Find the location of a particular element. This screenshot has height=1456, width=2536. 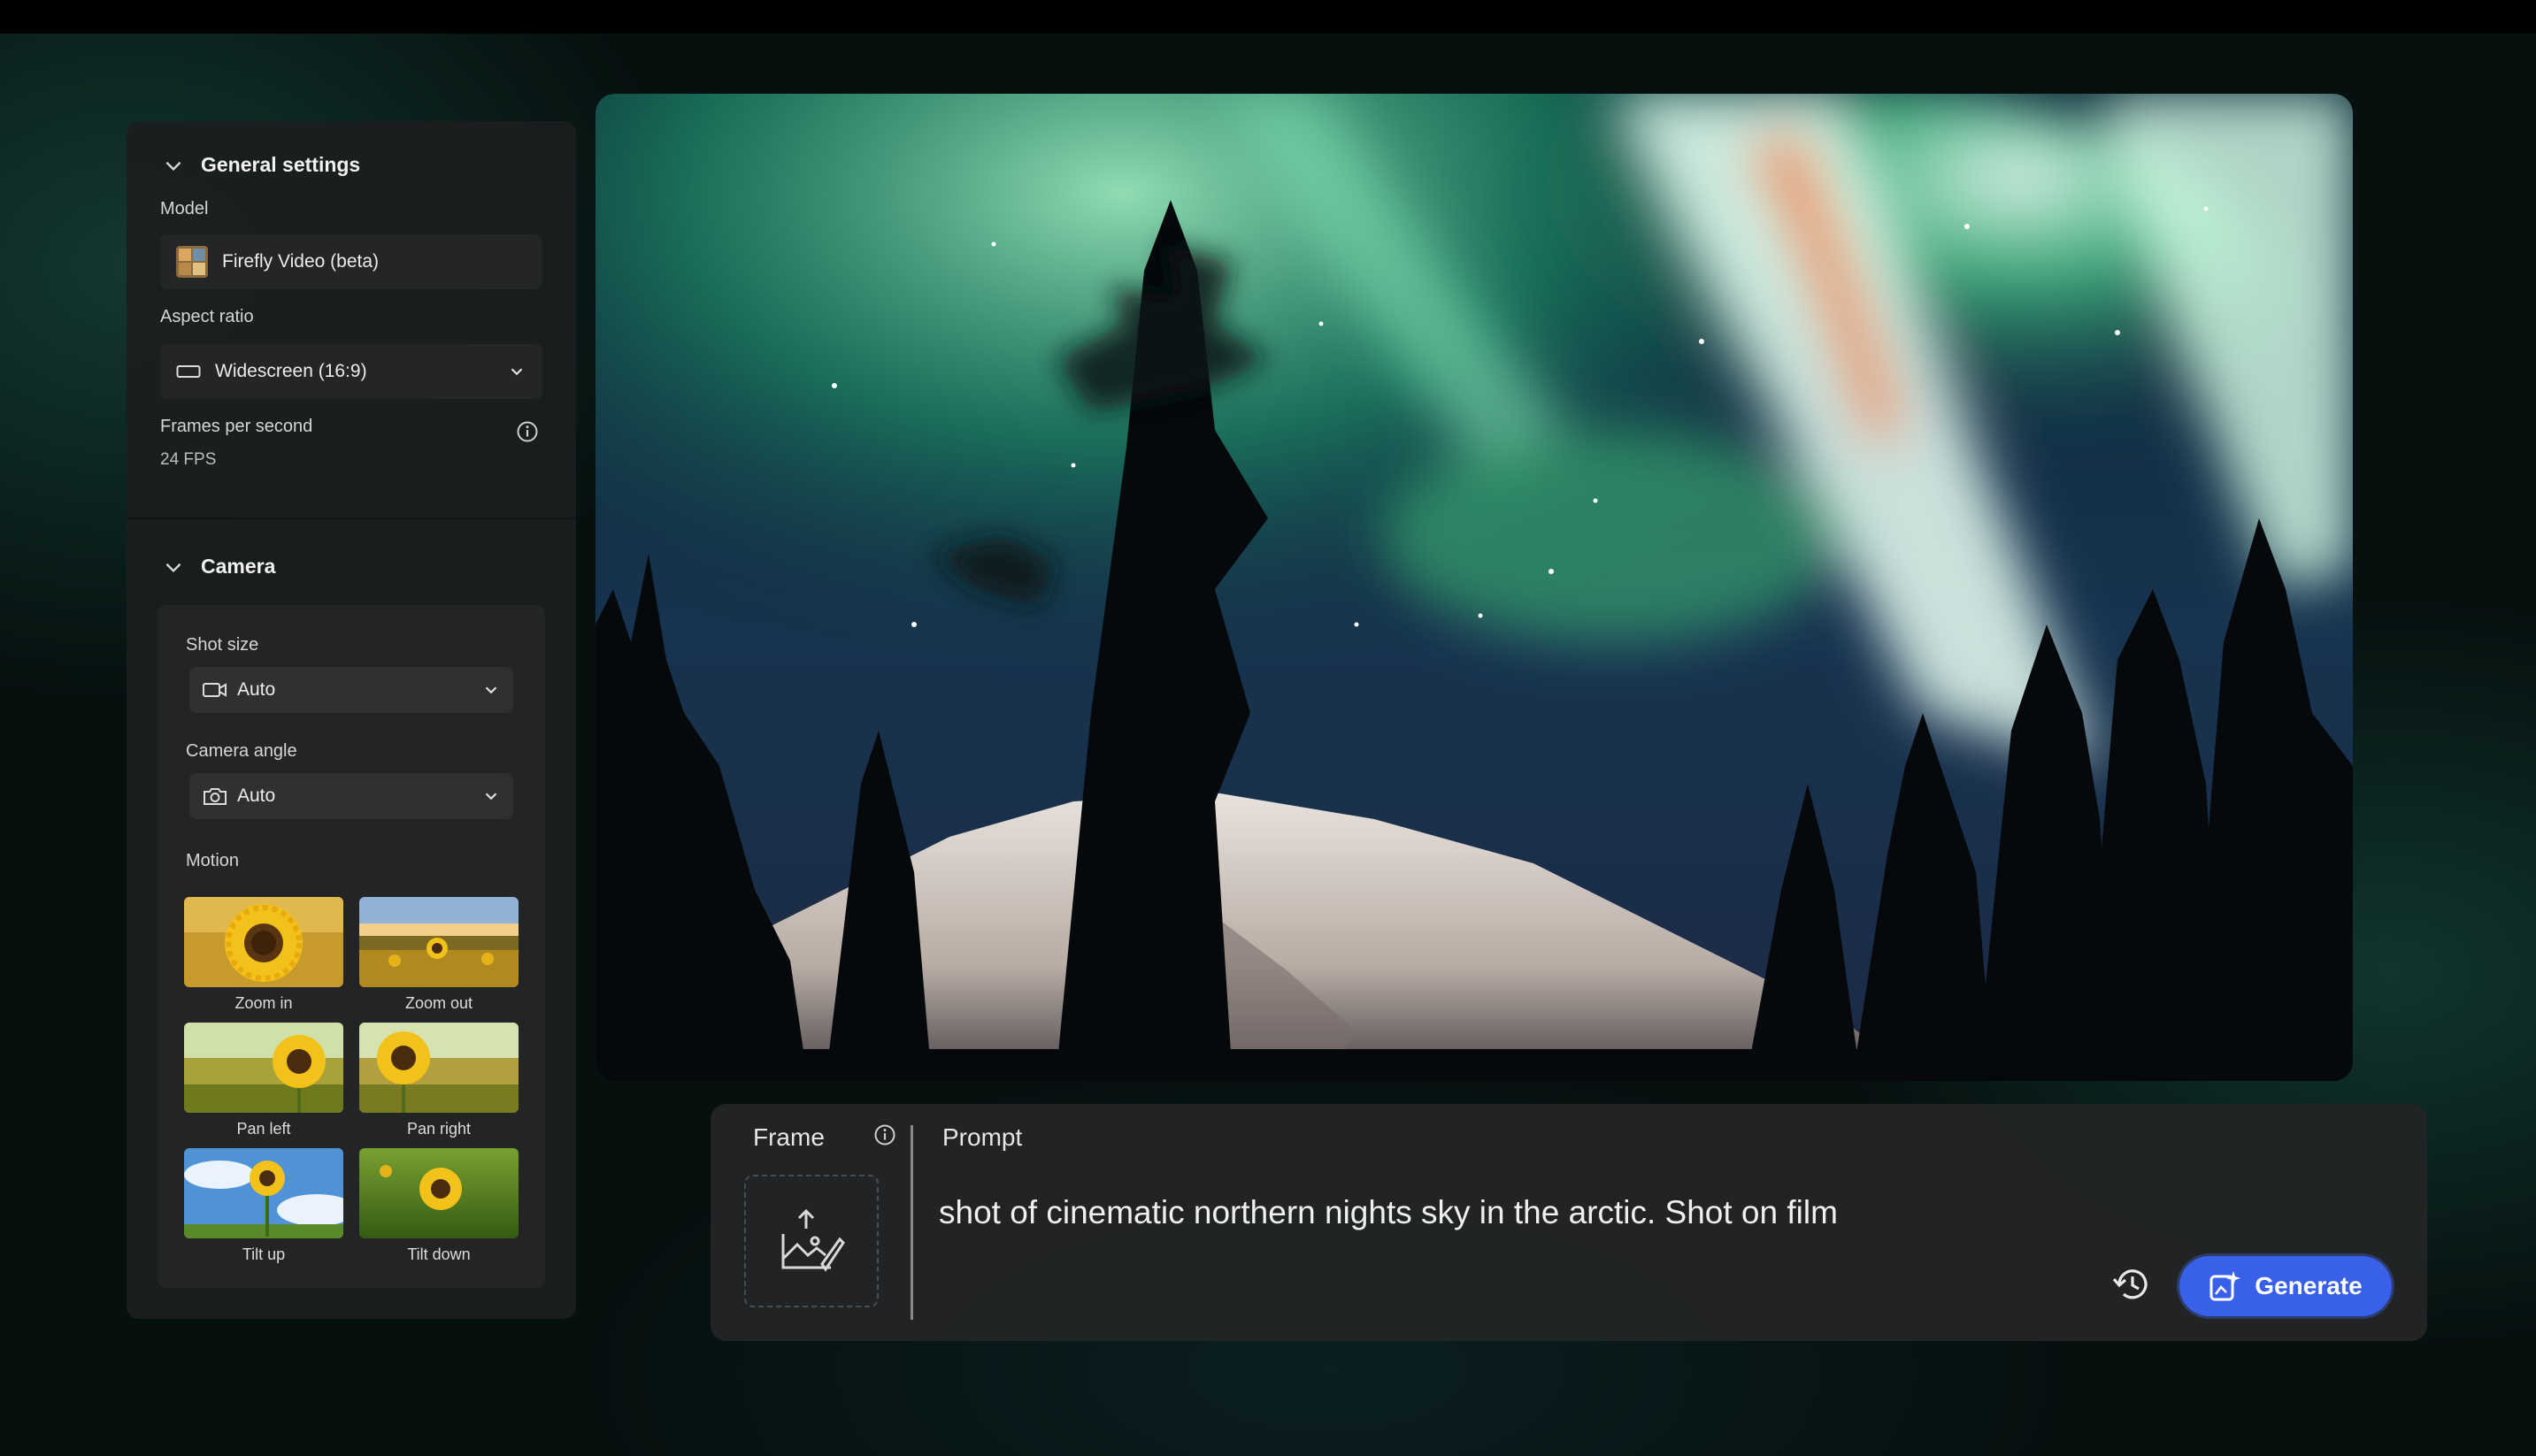

motion-label-pan-left: Pan left is located at coordinates (264, 1129).